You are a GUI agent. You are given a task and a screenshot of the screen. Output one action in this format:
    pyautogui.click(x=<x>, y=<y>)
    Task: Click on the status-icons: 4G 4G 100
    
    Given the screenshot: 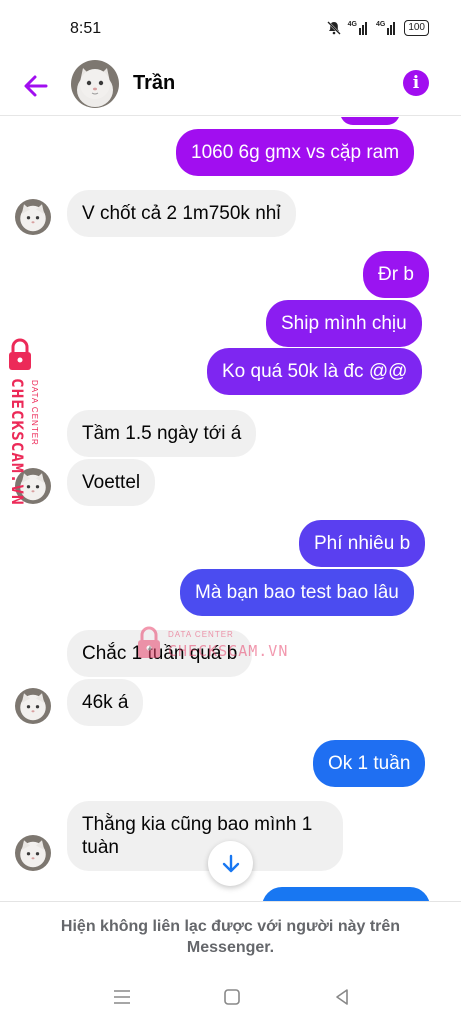 What is the action you would take?
    pyautogui.click(x=377, y=28)
    